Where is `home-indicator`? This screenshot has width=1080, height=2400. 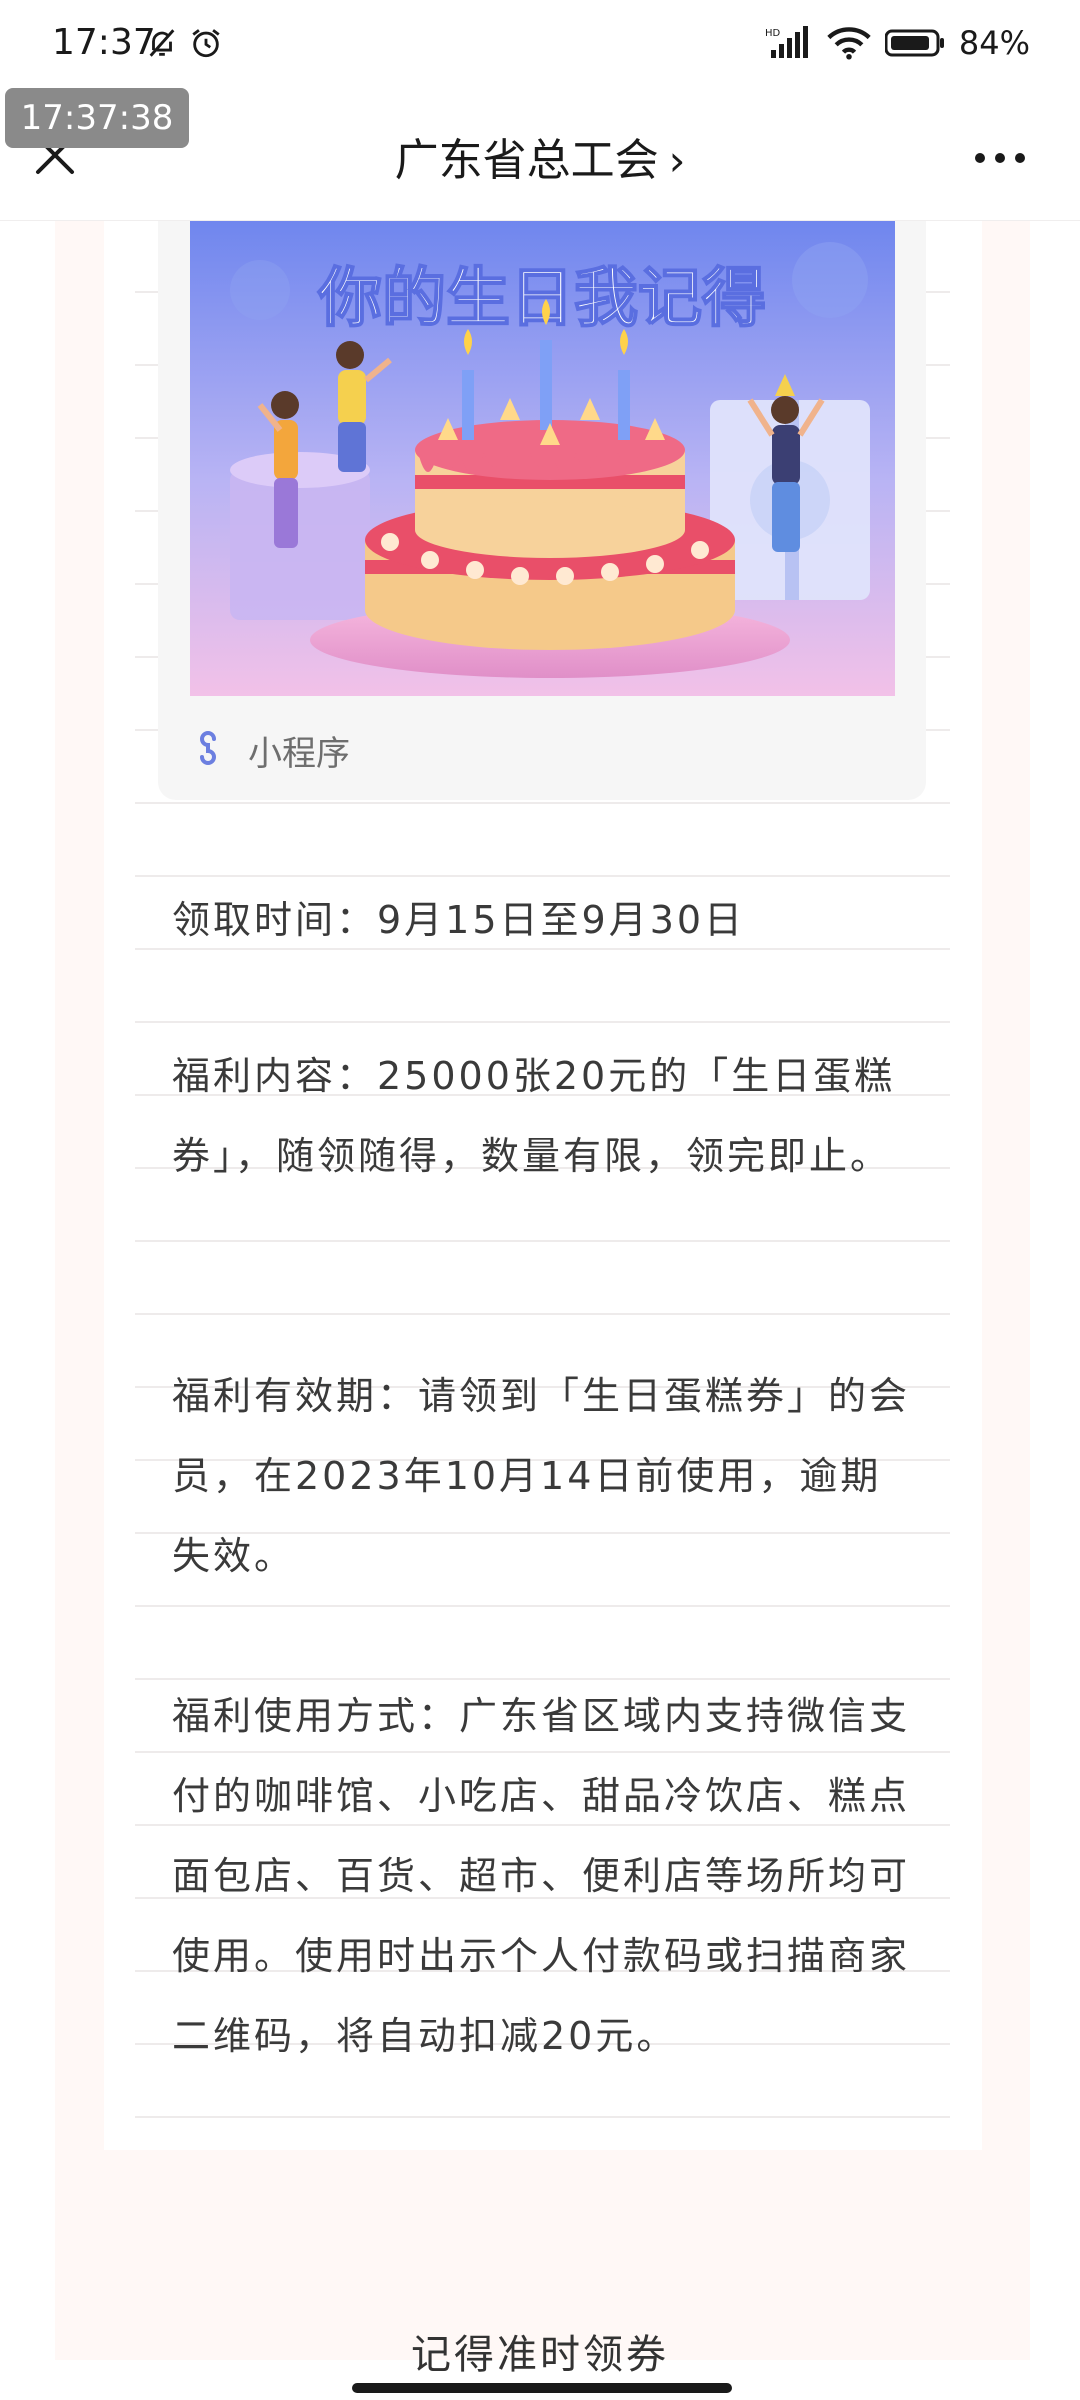 home-indicator is located at coordinates (542, 2388).